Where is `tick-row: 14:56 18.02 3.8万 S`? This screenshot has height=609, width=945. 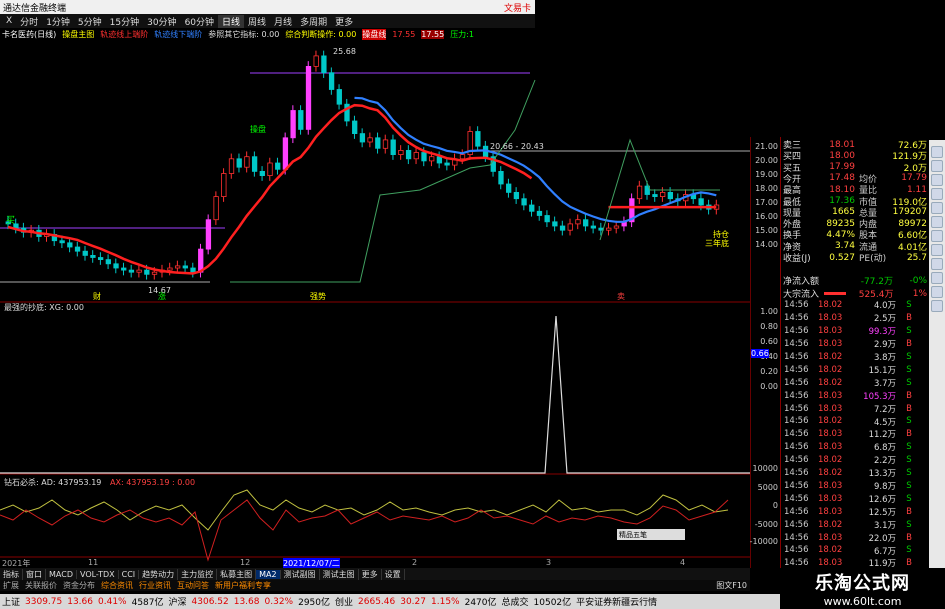 tick-row: 14:56 18.02 3.8万 S is located at coordinates (855, 357).